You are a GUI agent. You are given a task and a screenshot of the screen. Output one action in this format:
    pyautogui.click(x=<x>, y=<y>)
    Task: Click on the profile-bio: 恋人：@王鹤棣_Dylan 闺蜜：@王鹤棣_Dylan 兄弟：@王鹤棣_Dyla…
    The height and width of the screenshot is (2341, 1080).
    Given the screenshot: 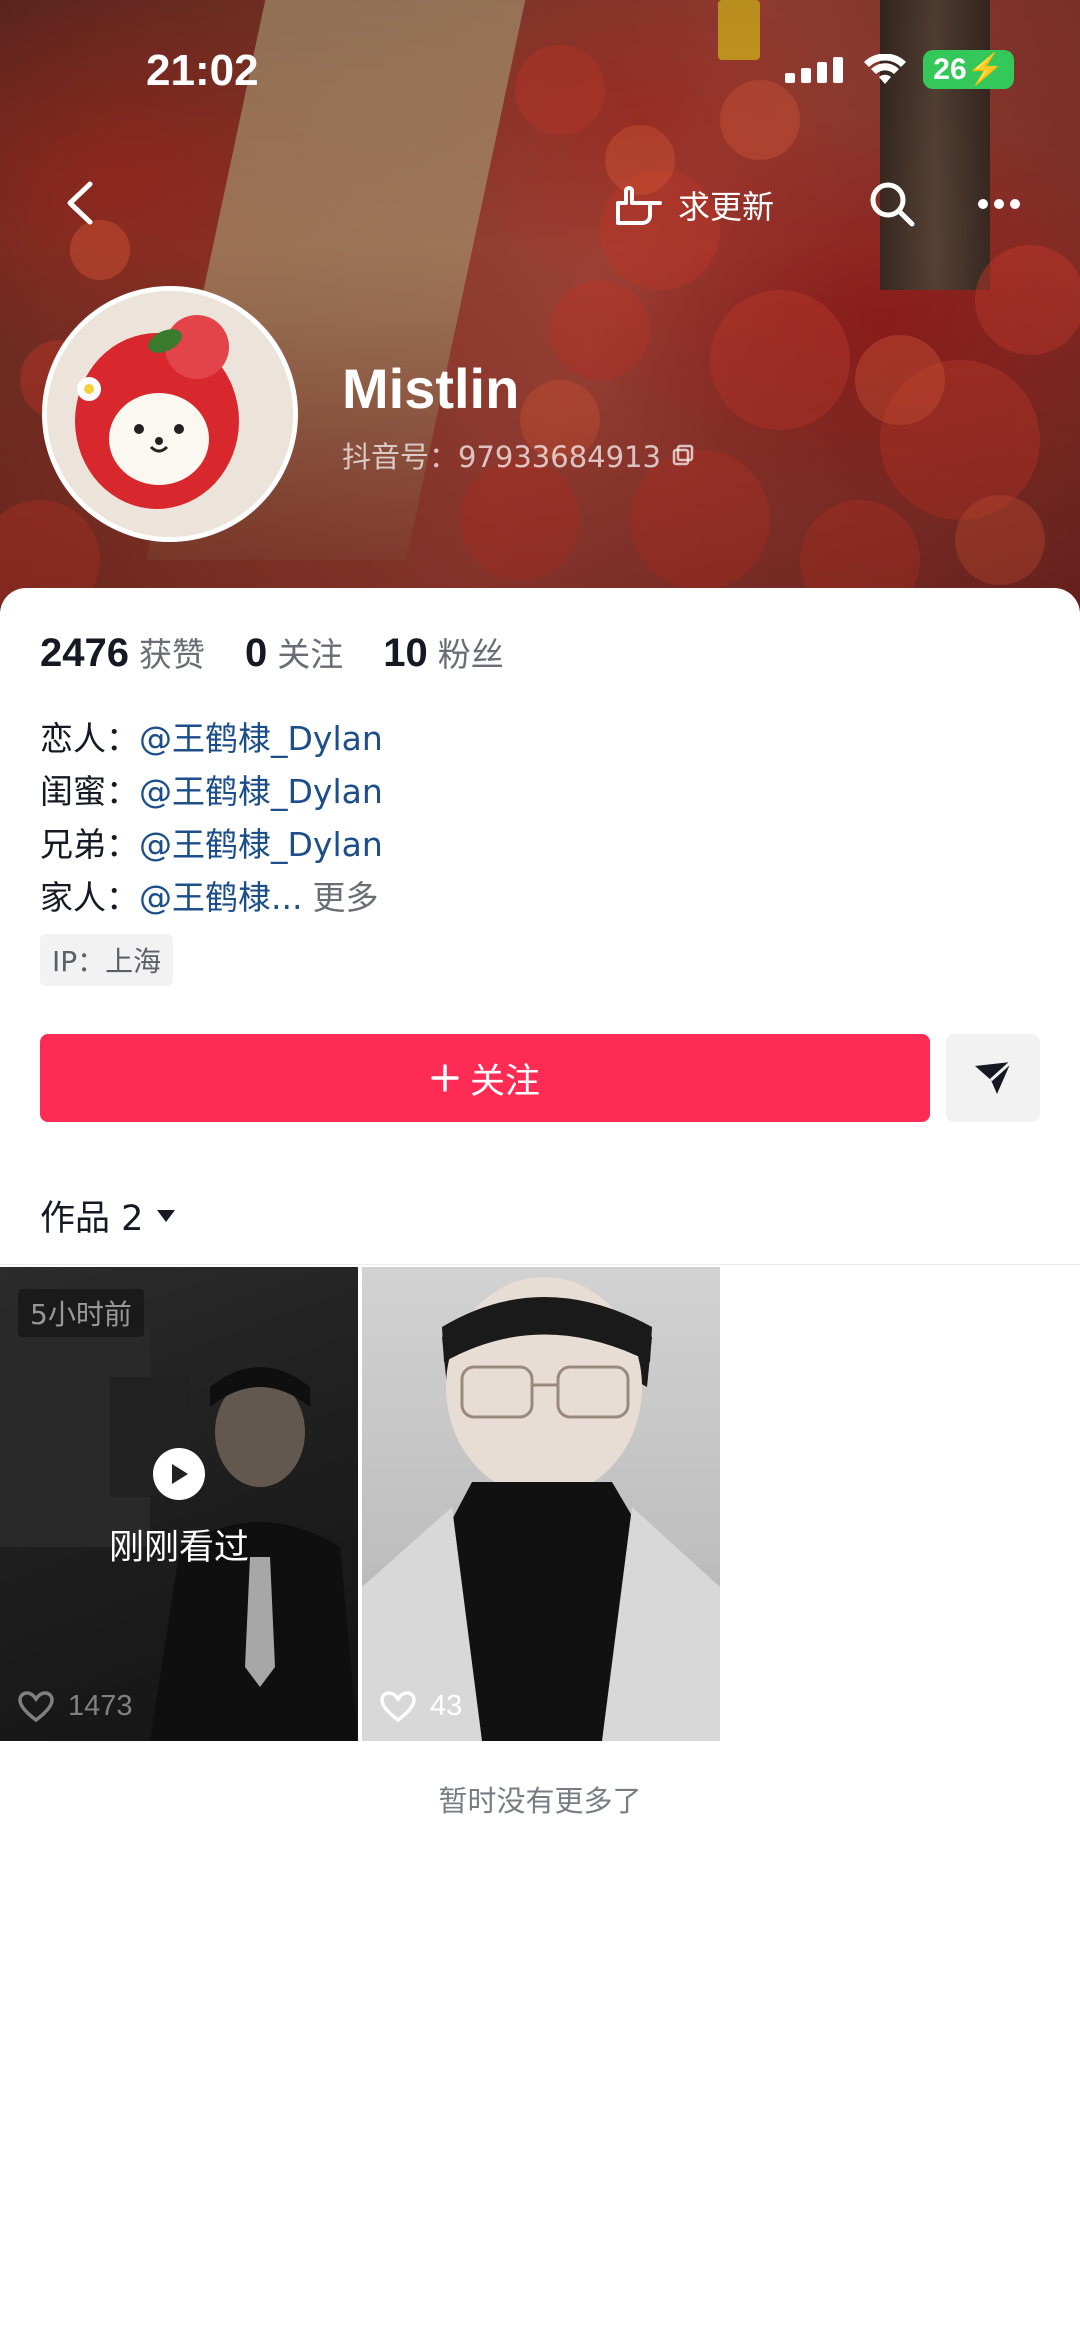 What is the action you would take?
    pyautogui.click(x=211, y=818)
    